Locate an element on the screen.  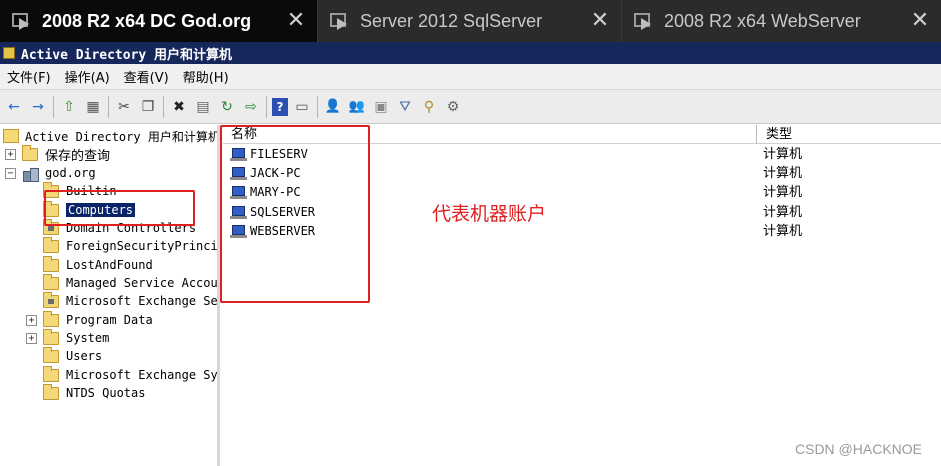
tree-item-label: NTDS Quotas is located at coordinates (106, 393).